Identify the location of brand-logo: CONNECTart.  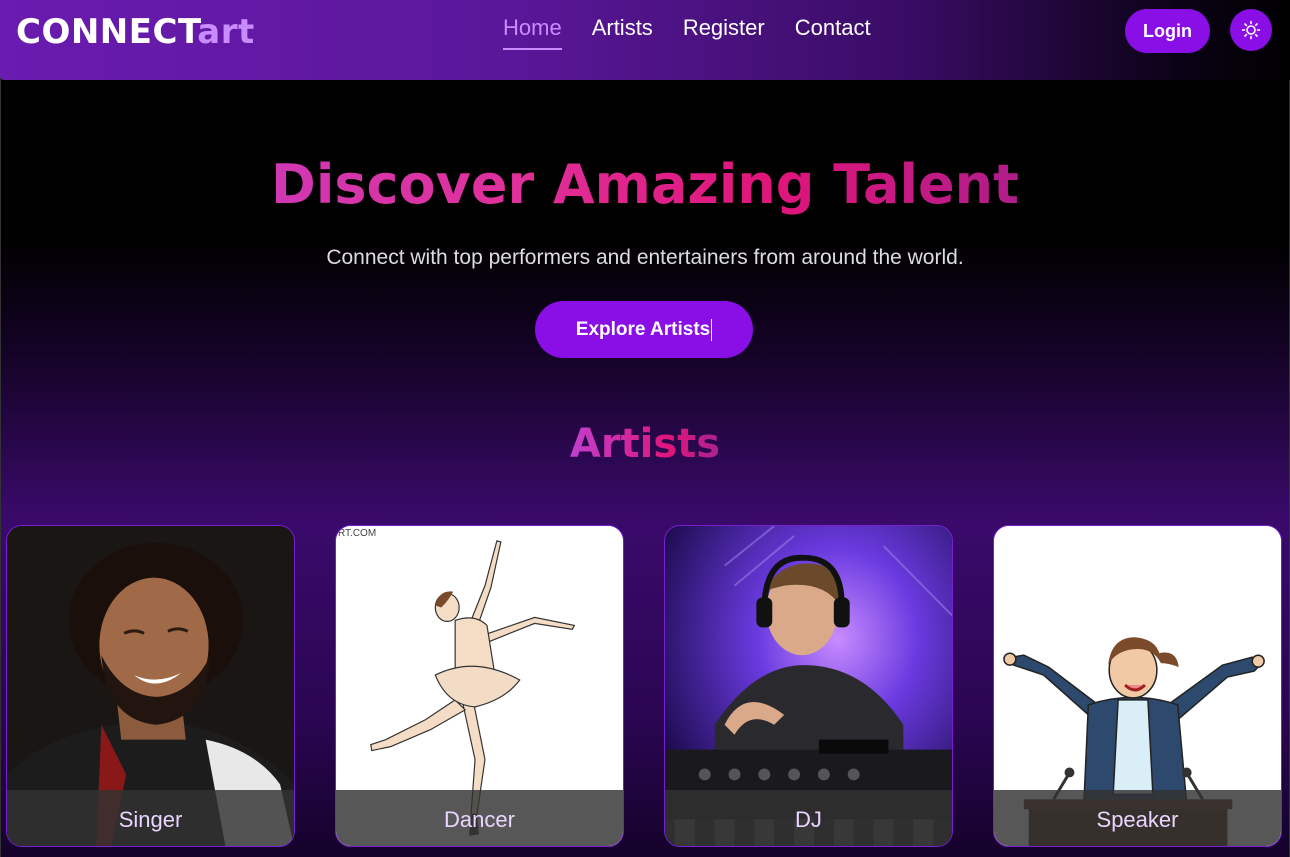
(135, 32).